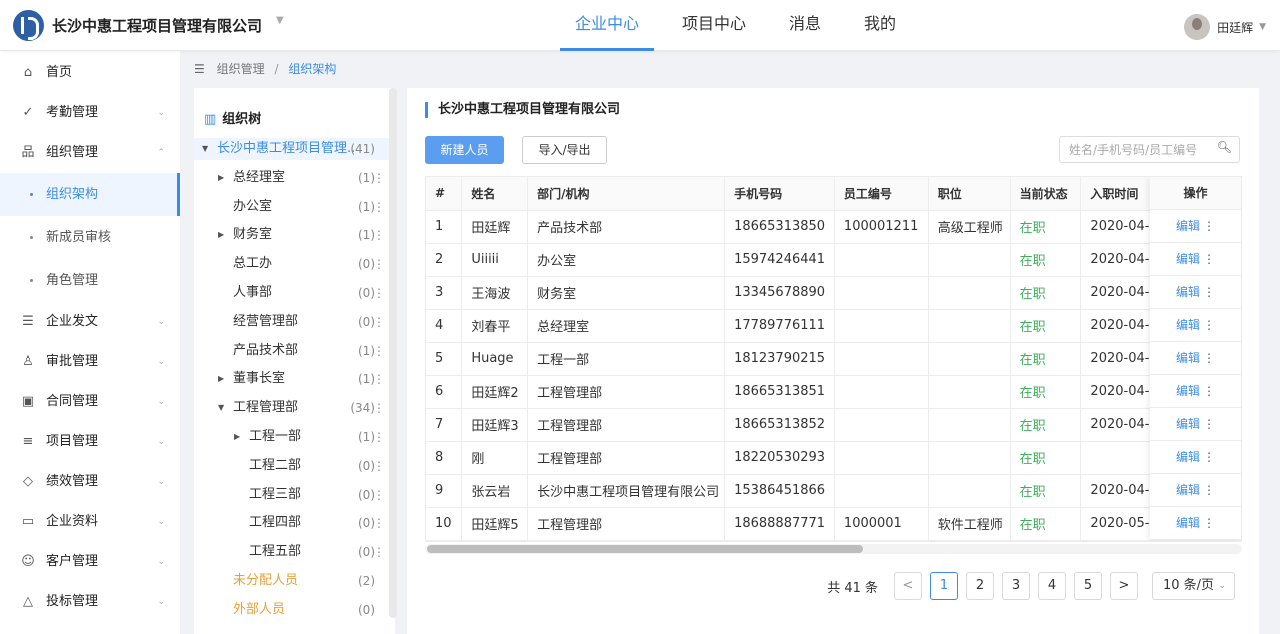 The image size is (1280, 634). I want to click on import-export-button: 导入/导出, so click(564, 150).